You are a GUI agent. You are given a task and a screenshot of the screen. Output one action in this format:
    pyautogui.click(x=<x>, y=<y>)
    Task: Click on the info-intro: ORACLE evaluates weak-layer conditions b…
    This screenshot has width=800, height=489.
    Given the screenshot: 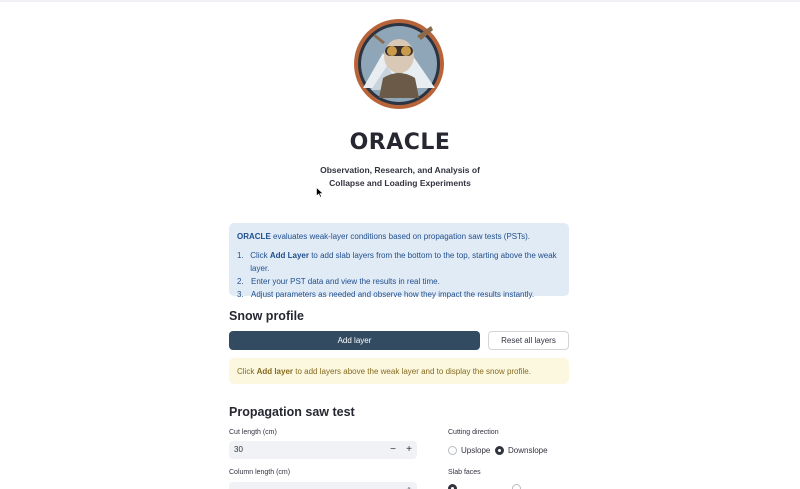 What is the action you would take?
    pyautogui.click(x=399, y=236)
    